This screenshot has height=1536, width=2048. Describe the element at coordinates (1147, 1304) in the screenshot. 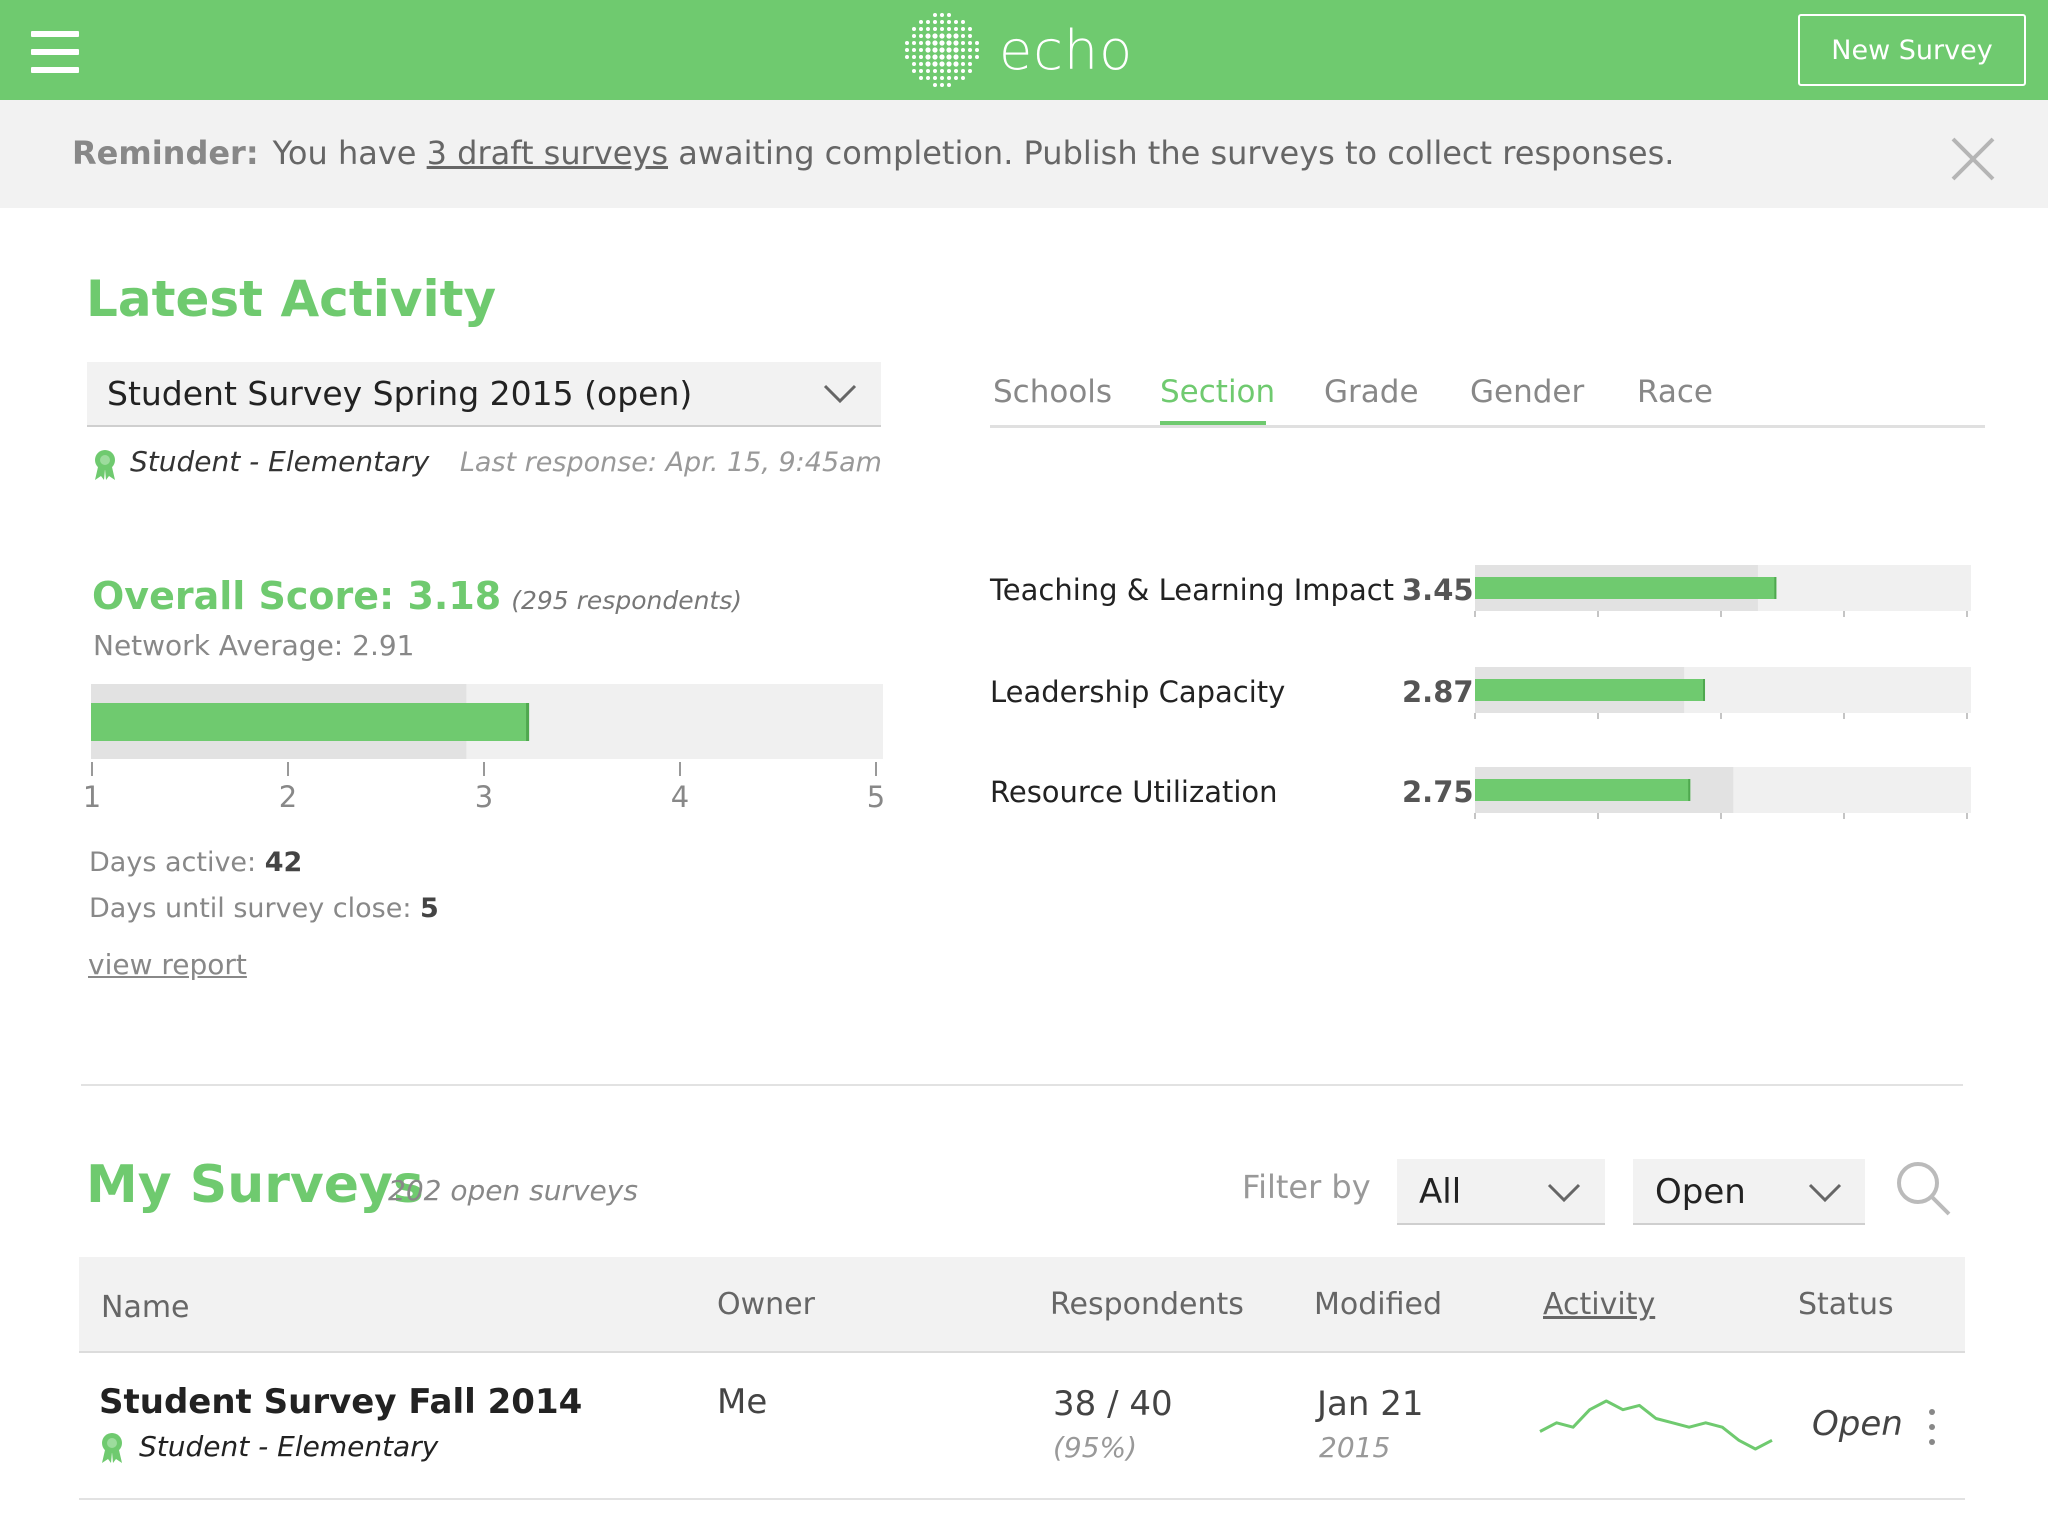

I see `column-header-respondents: Respondents` at that location.